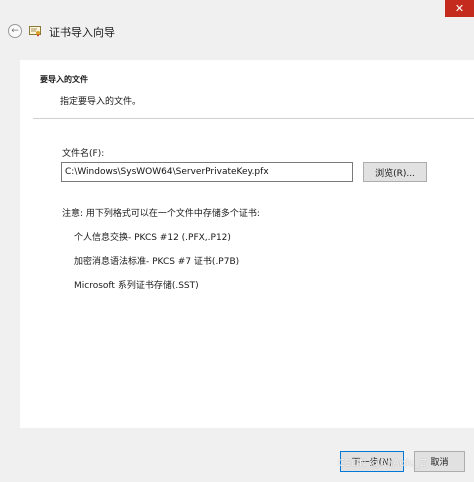  I want to click on watermark: CSDN @AnAqiu_Z, so click(382, 463).